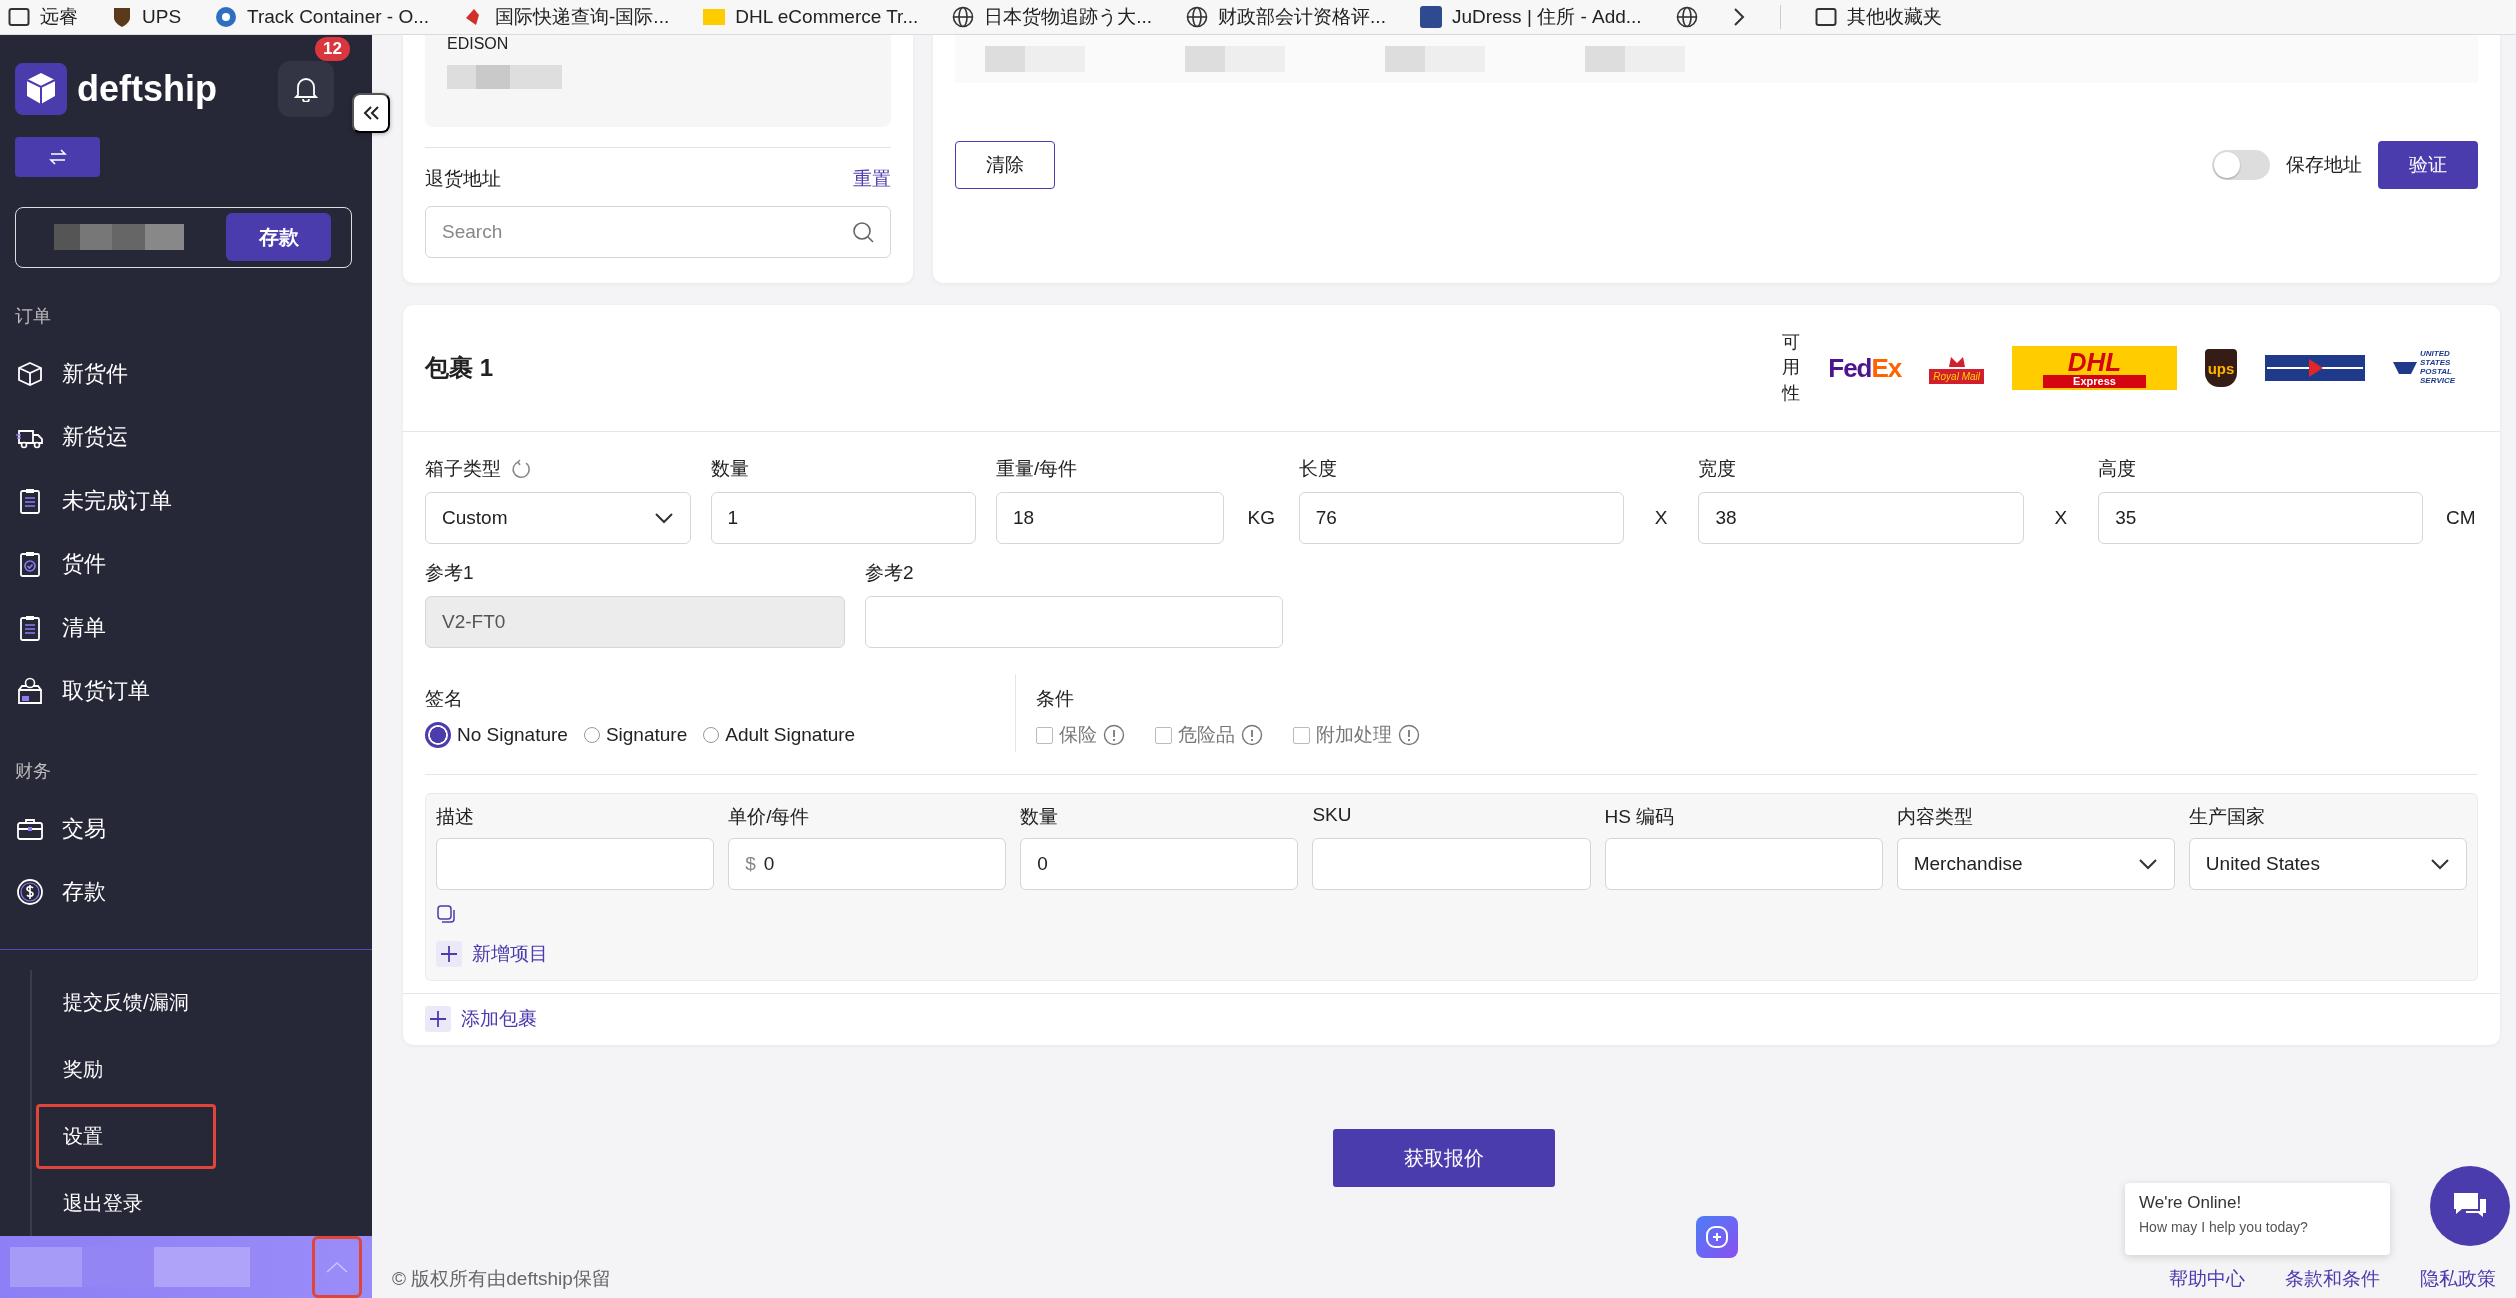 The height and width of the screenshot is (1298, 2516). What do you see at coordinates (126, 1136) in the screenshot?
I see `menu-item: 设置` at bounding box center [126, 1136].